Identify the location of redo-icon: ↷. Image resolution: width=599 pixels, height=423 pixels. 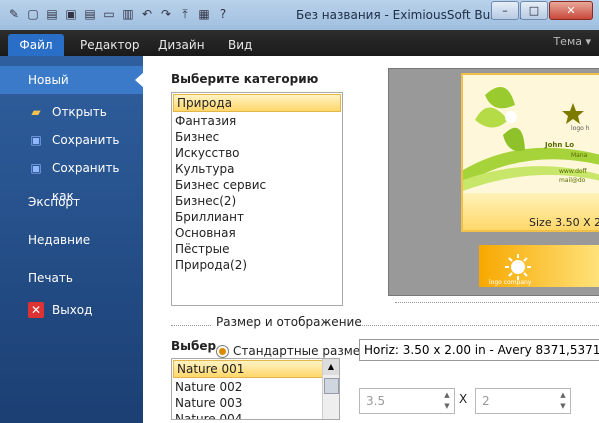
(166, 14).